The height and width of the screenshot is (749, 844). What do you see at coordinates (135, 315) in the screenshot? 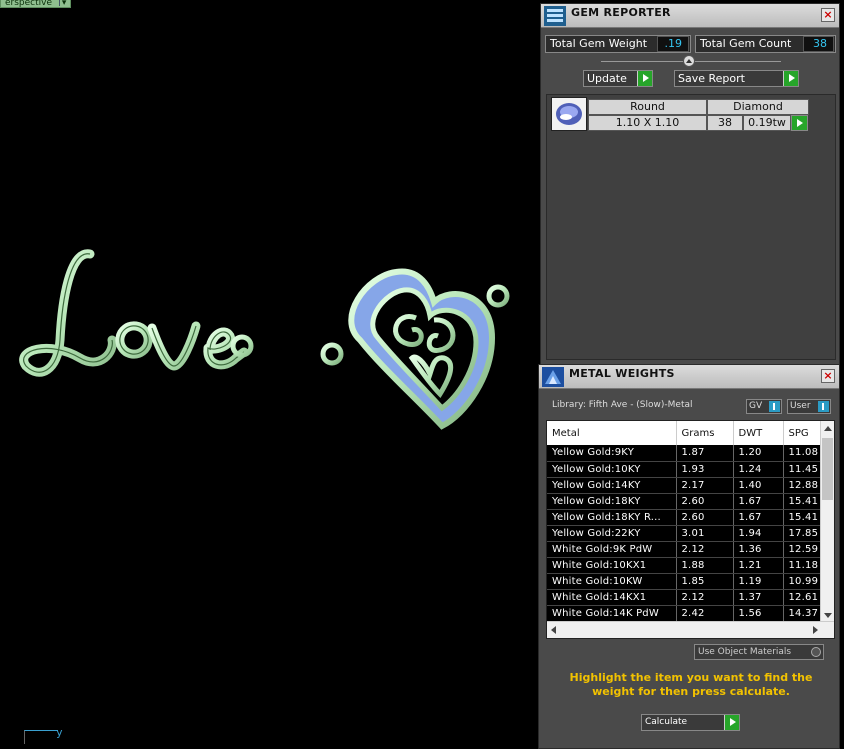
I see `love-pendant-model` at bounding box center [135, 315].